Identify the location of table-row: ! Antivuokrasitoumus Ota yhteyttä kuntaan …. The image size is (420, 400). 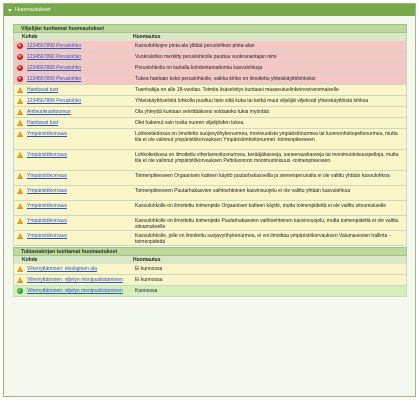
(210, 112).